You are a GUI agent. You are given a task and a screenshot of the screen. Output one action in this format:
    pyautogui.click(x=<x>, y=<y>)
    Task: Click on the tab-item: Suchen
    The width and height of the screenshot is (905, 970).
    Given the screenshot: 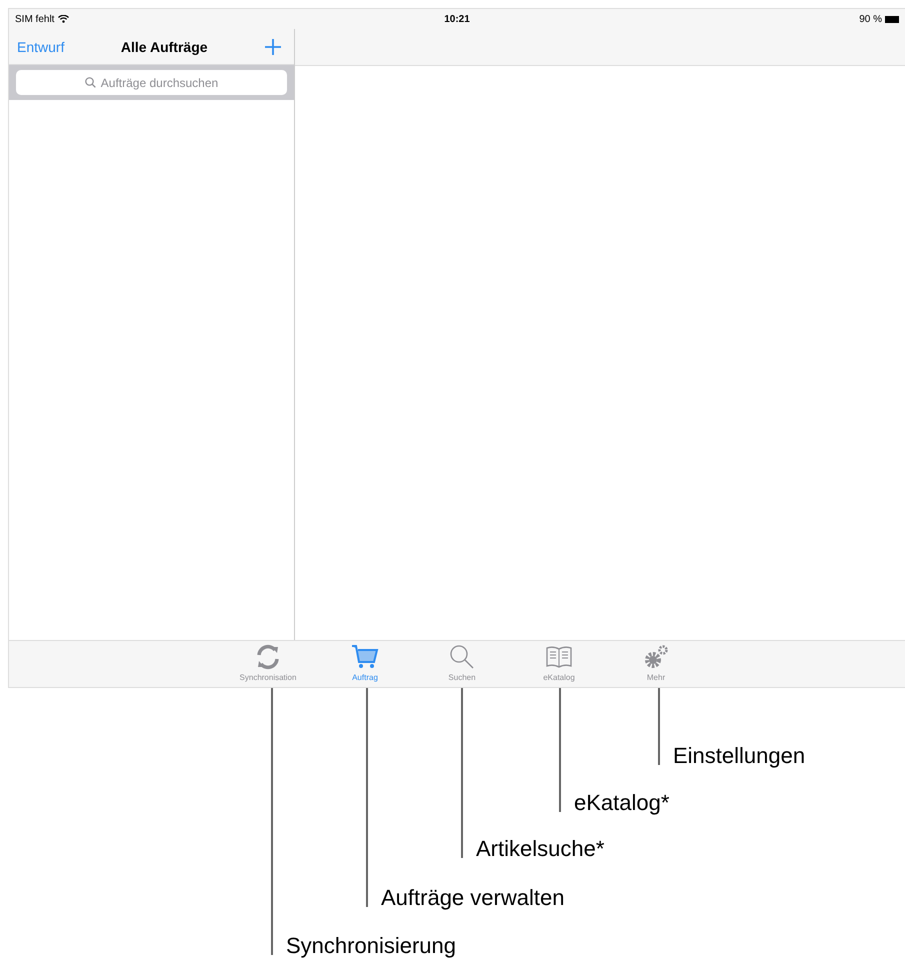 What is the action you would take?
    pyautogui.click(x=462, y=664)
    